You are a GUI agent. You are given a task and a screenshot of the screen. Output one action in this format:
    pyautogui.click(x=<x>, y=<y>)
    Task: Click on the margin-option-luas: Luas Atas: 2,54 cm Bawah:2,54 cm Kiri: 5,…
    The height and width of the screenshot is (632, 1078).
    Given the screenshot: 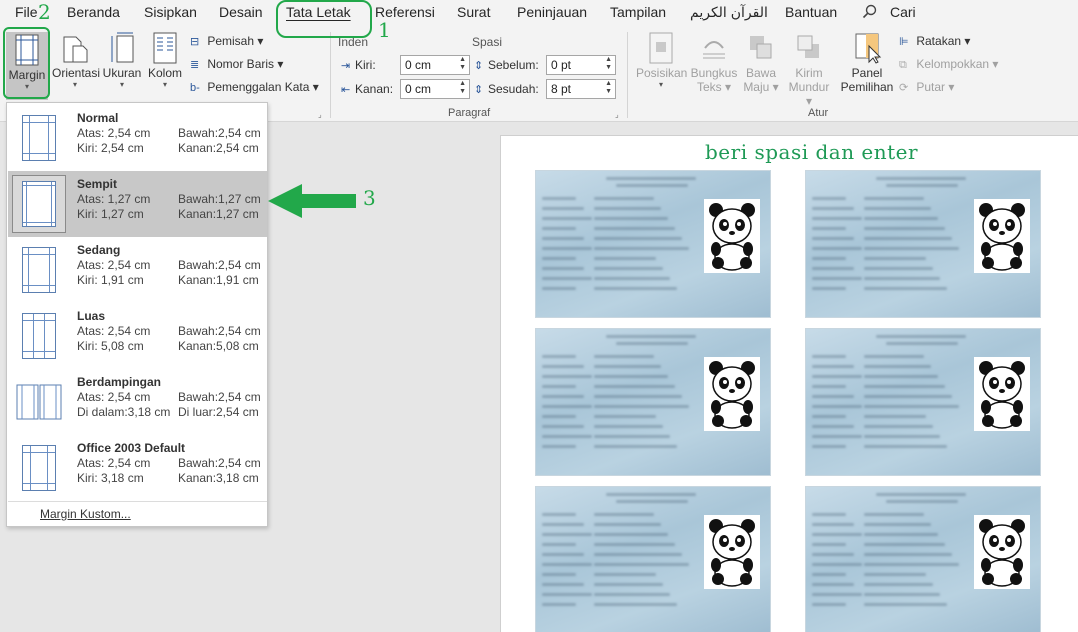 What is the action you would take?
    pyautogui.click(x=137, y=336)
    